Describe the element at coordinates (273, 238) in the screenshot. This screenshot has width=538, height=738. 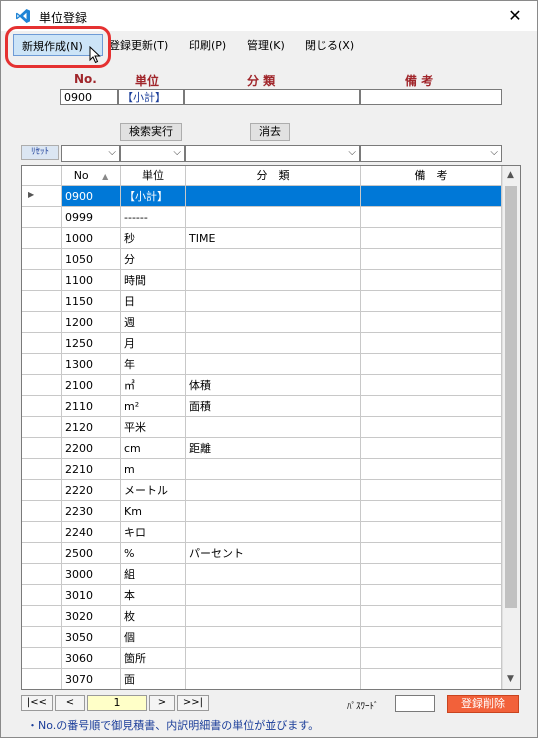
I see `cell-category: TIME` at that location.